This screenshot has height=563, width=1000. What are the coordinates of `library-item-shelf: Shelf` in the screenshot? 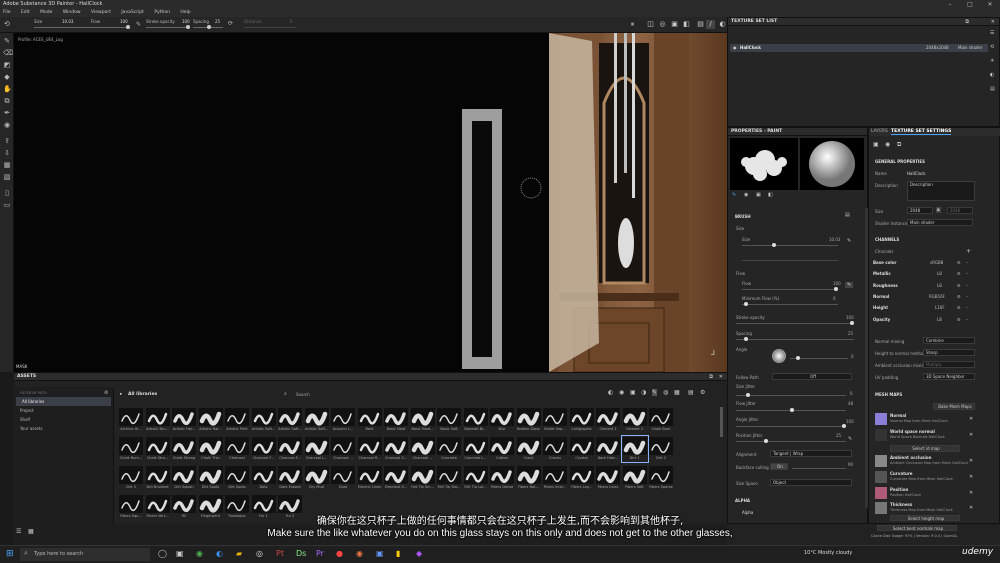 It's located at (63, 419).